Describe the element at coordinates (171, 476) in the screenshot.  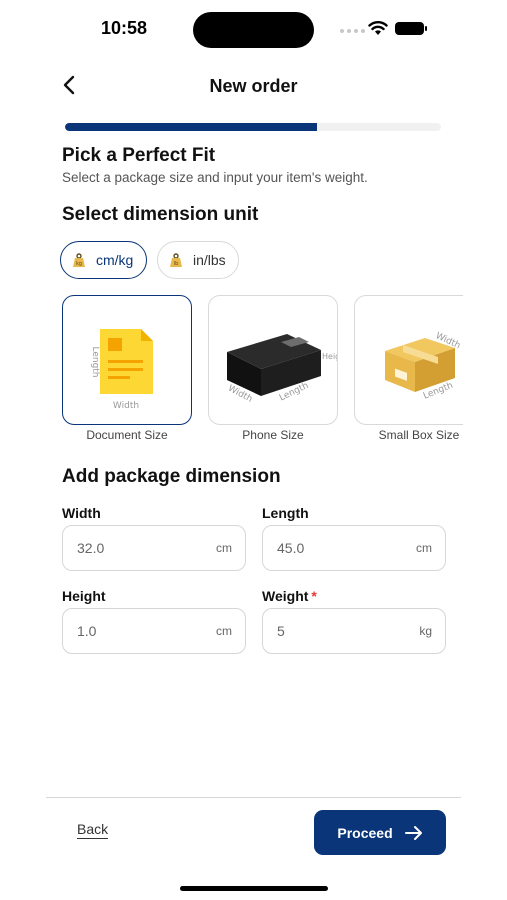
I see `dimension-section-heading: Add package dimension` at that location.